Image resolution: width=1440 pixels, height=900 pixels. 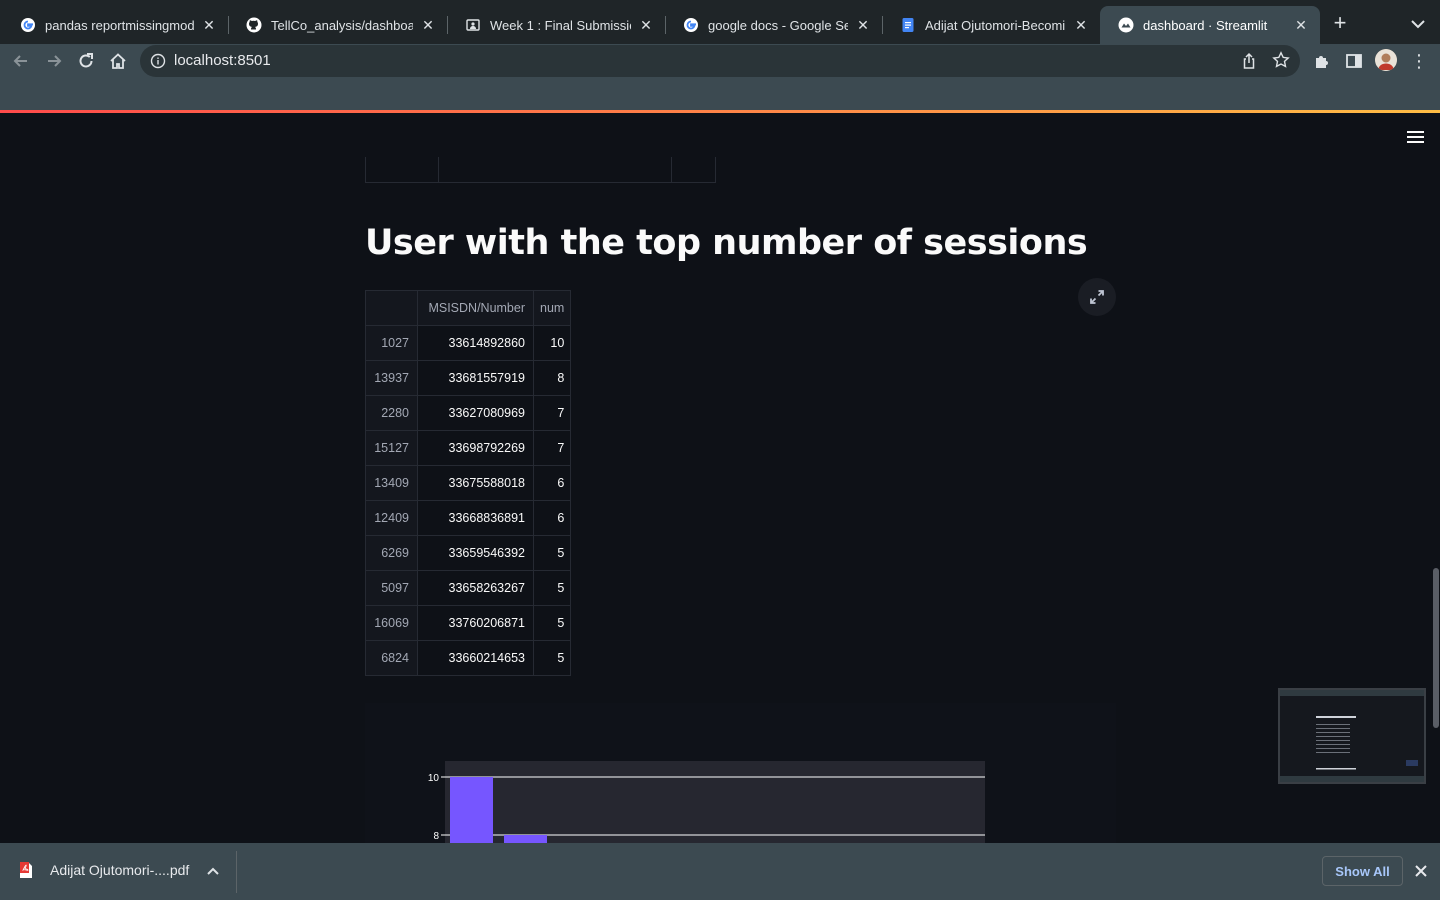 I want to click on tab-week1: Week 1 : Final Submission - ✕, so click(x=556, y=25).